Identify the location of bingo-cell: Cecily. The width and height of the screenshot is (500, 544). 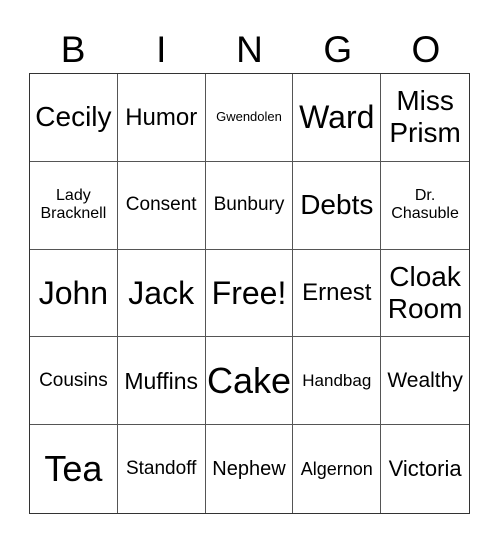
(74, 118).